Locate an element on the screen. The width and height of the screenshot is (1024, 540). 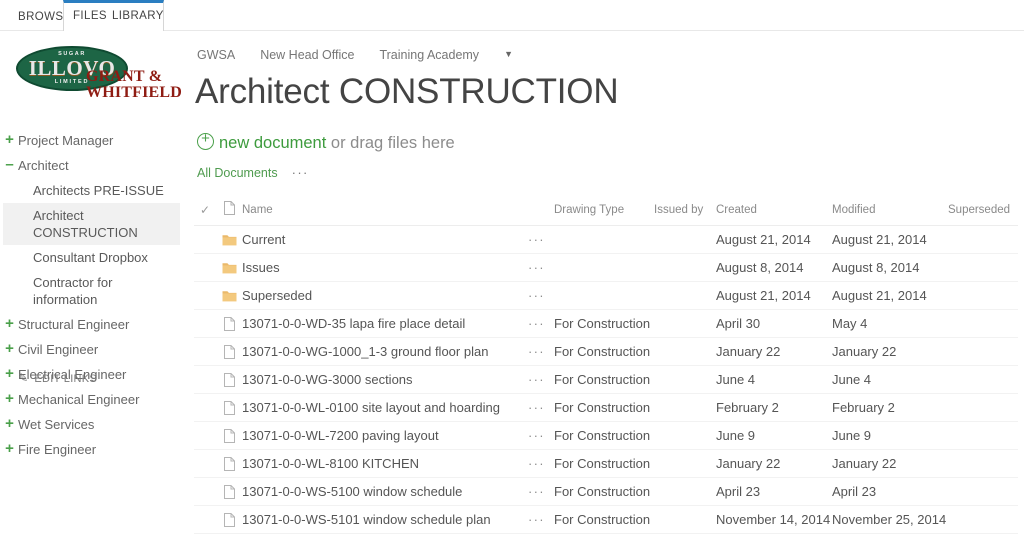
sidebar-item-architects-pre-issue: Architects PRE-ISSUE is located at coordinates (93, 190).